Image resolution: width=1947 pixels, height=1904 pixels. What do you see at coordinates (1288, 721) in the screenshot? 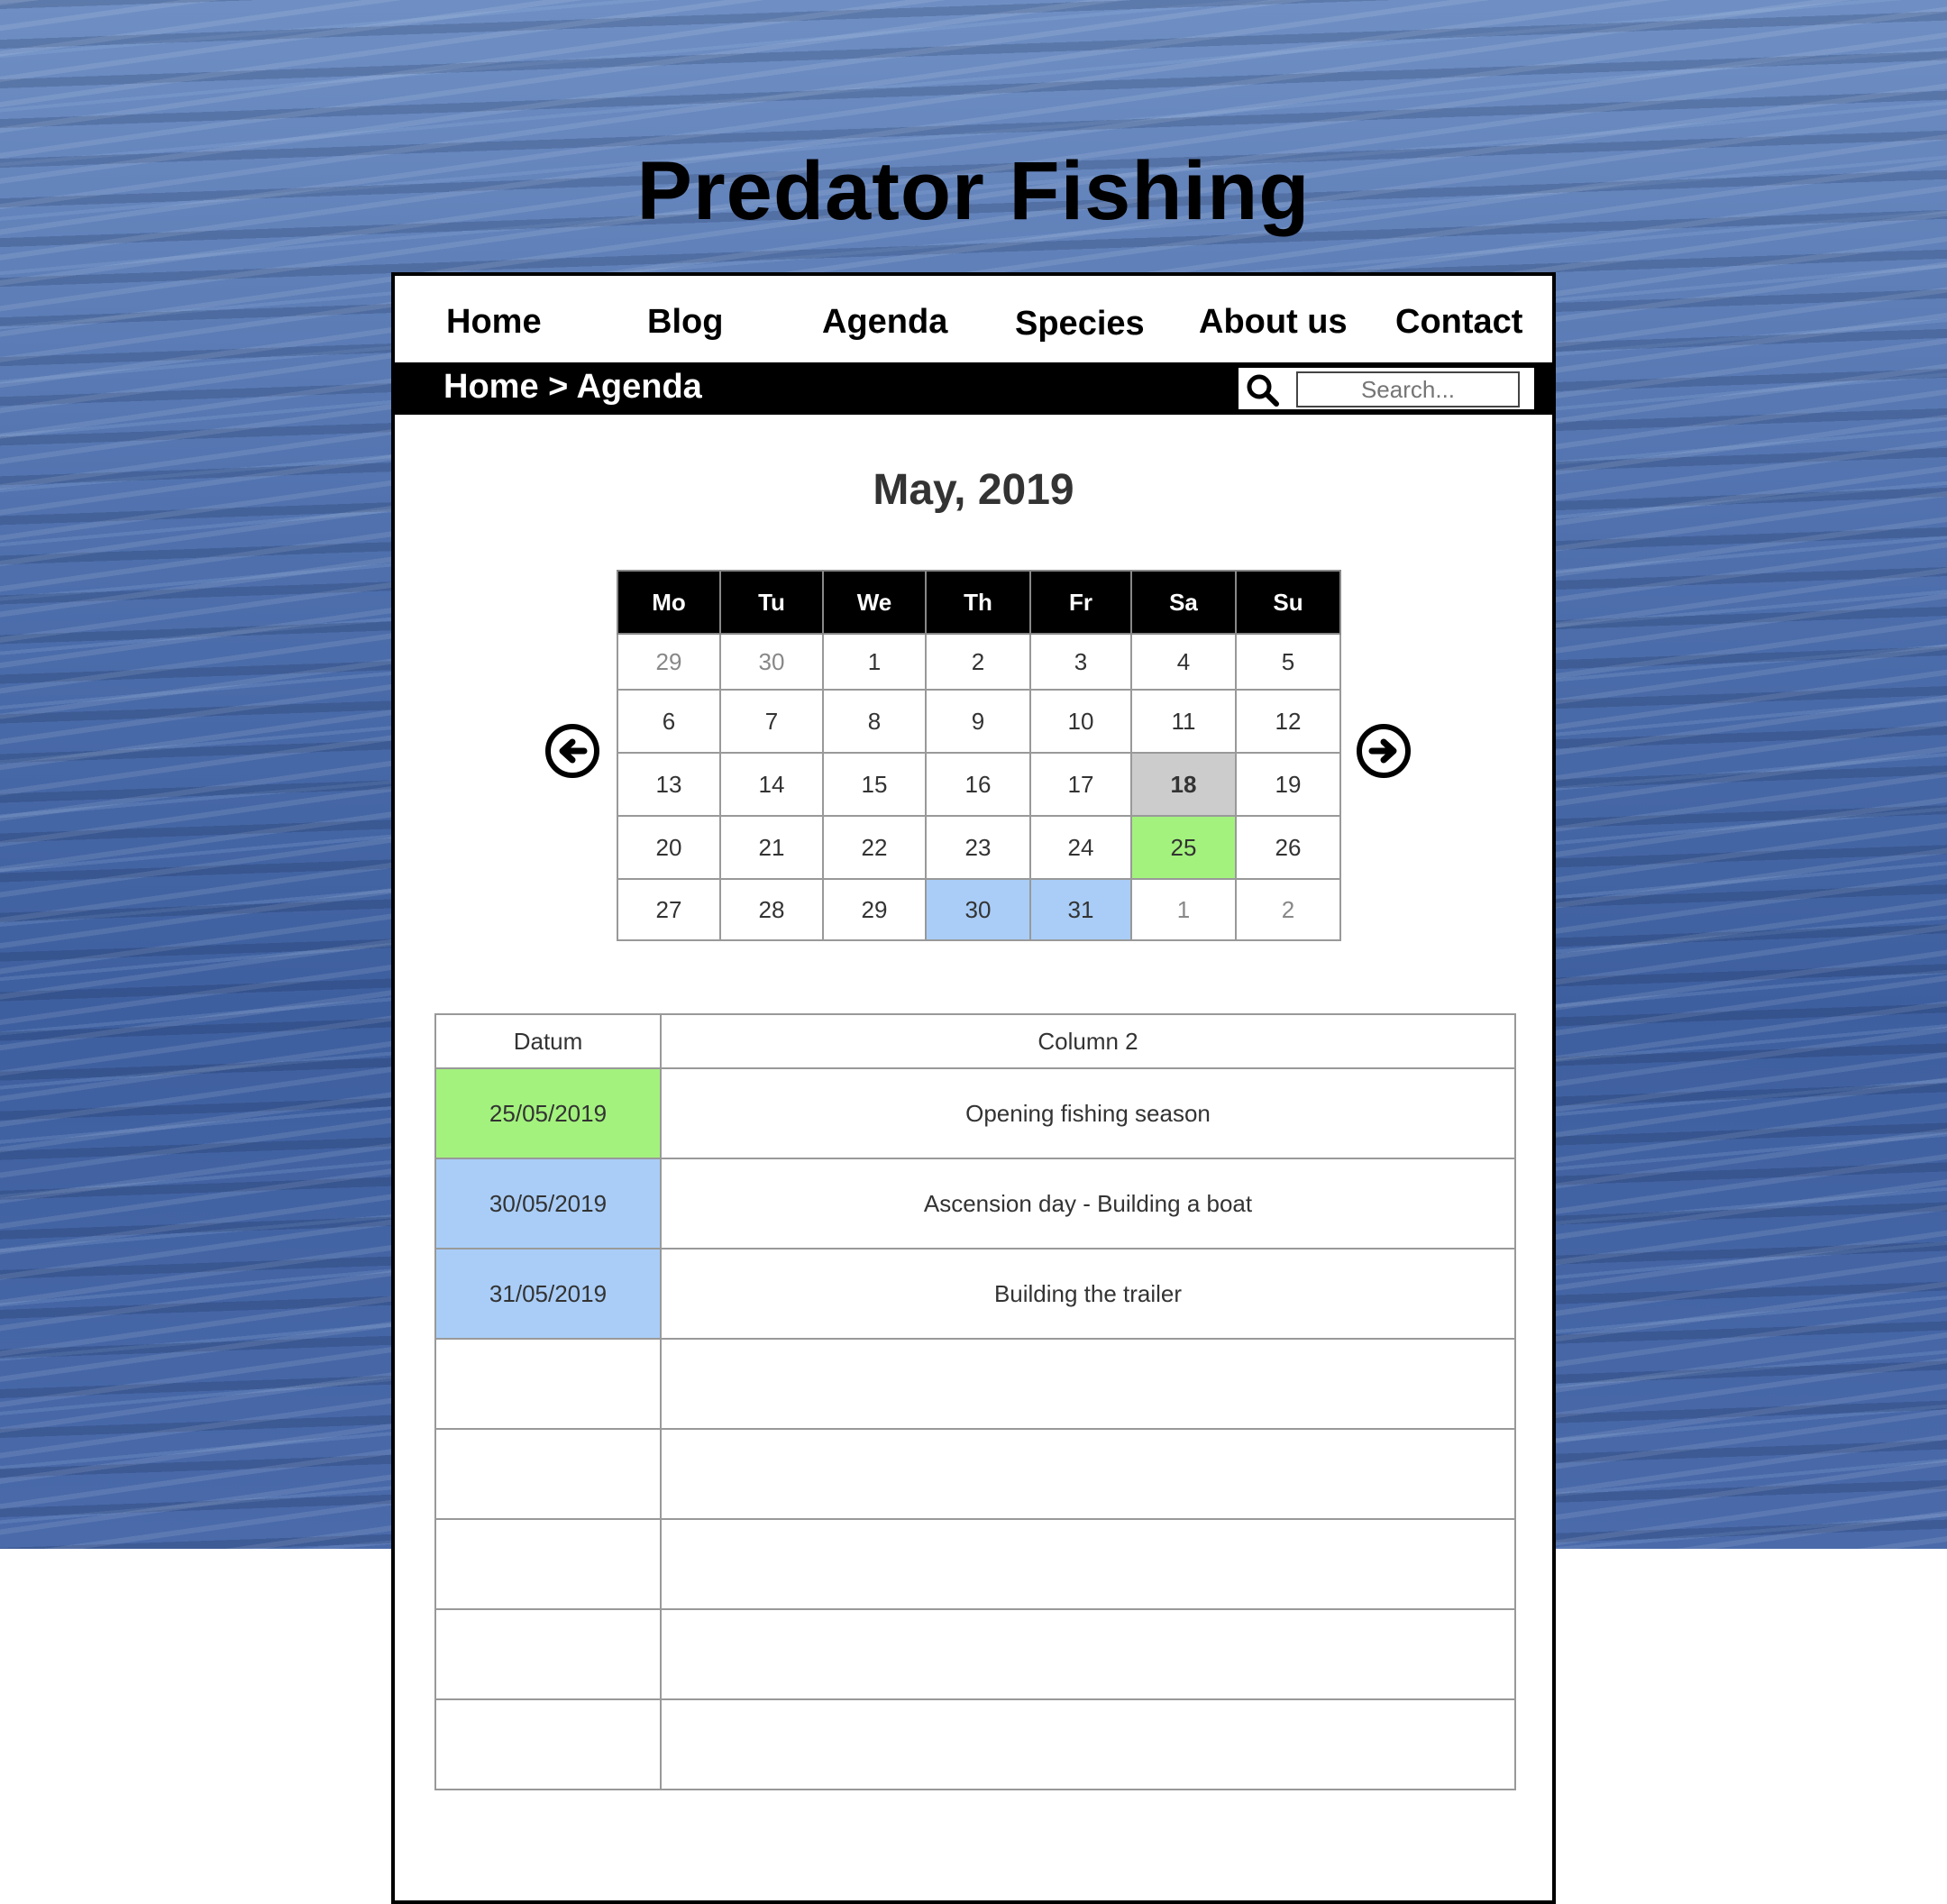
I see `calendar-day: 12` at bounding box center [1288, 721].